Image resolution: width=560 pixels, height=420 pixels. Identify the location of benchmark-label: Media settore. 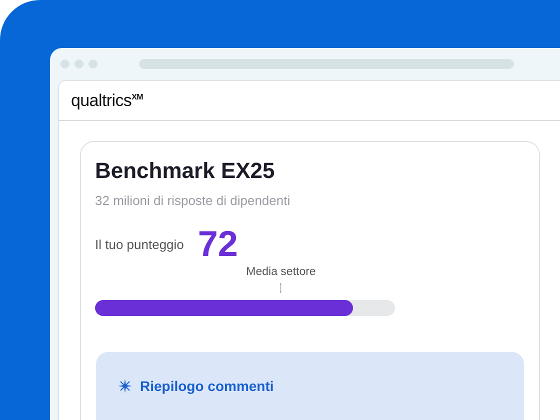
(281, 272).